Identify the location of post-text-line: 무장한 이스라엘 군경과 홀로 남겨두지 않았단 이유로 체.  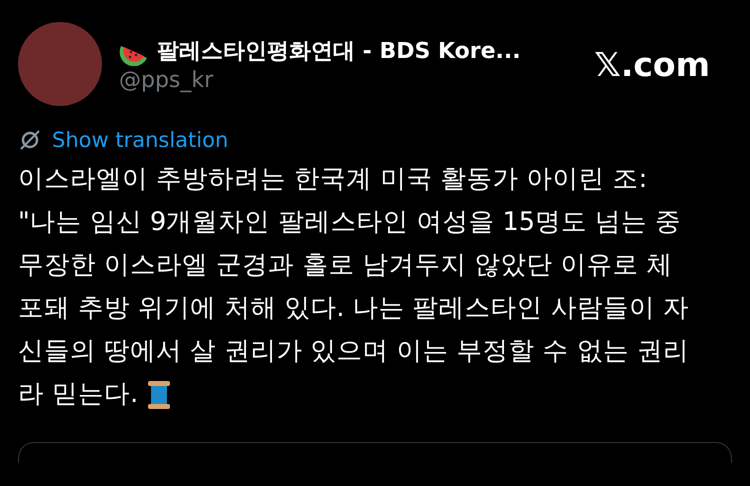
(345, 265).